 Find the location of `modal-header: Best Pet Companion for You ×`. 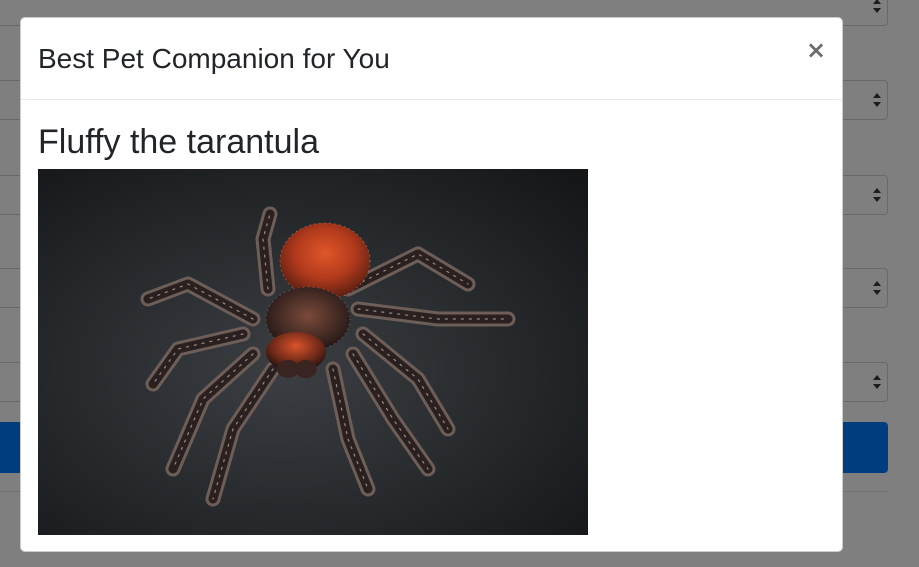

modal-header: Best Pet Companion for You × is located at coordinates (431, 59).